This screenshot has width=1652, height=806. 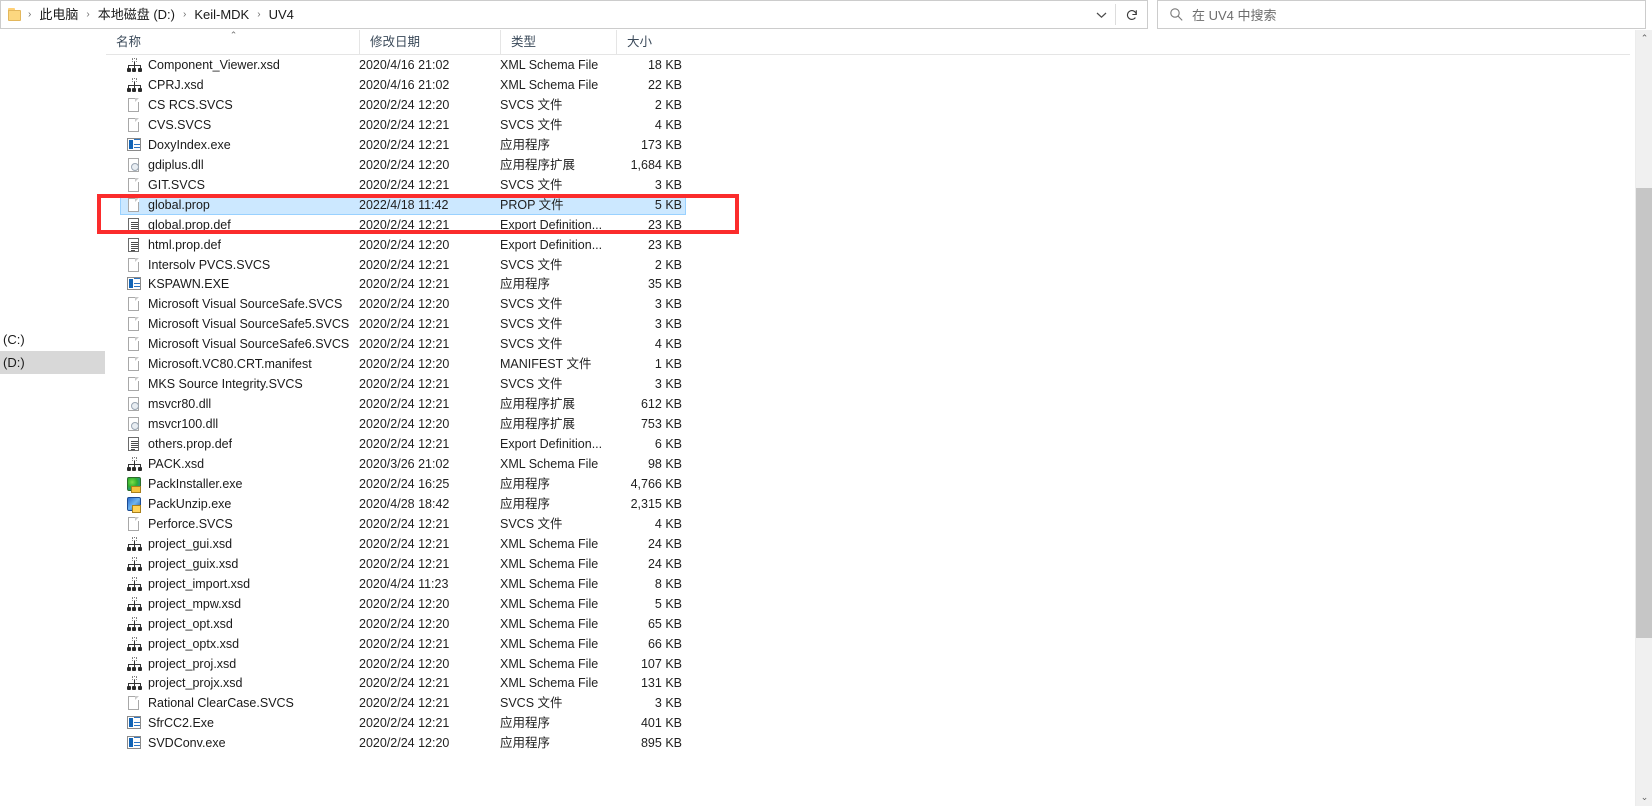 What do you see at coordinates (668, 204) in the screenshot?
I see `file-size-cell: 5 KB` at bounding box center [668, 204].